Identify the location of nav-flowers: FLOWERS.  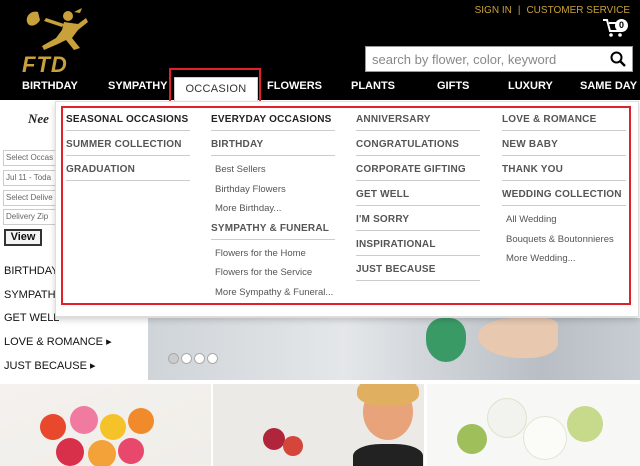
(294, 86).